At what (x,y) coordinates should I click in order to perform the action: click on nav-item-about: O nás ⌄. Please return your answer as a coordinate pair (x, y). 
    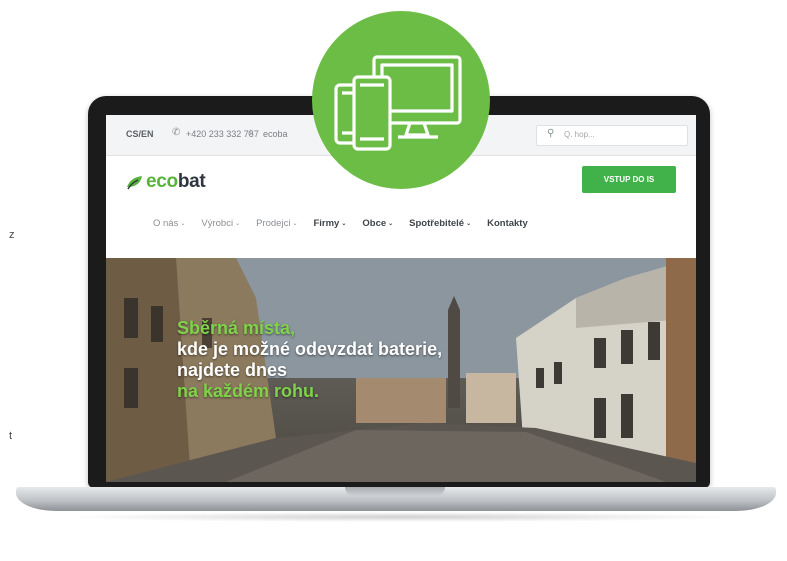
    Looking at the image, I should click on (169, 223).